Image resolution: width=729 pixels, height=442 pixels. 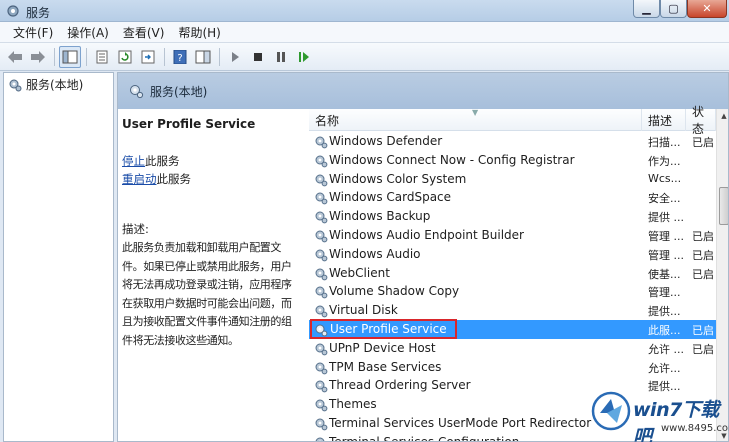 I want to click on sort-indicator-icon: ▼, so click(x=475, y=112).